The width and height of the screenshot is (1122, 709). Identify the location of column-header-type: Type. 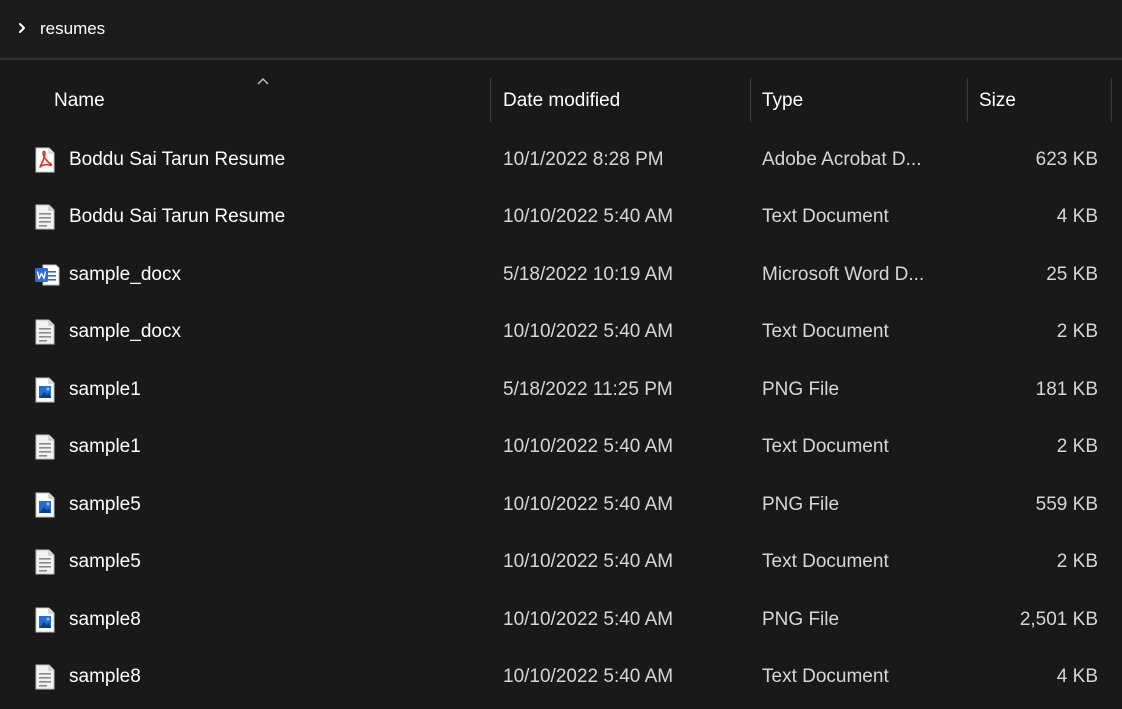
(782, 101).